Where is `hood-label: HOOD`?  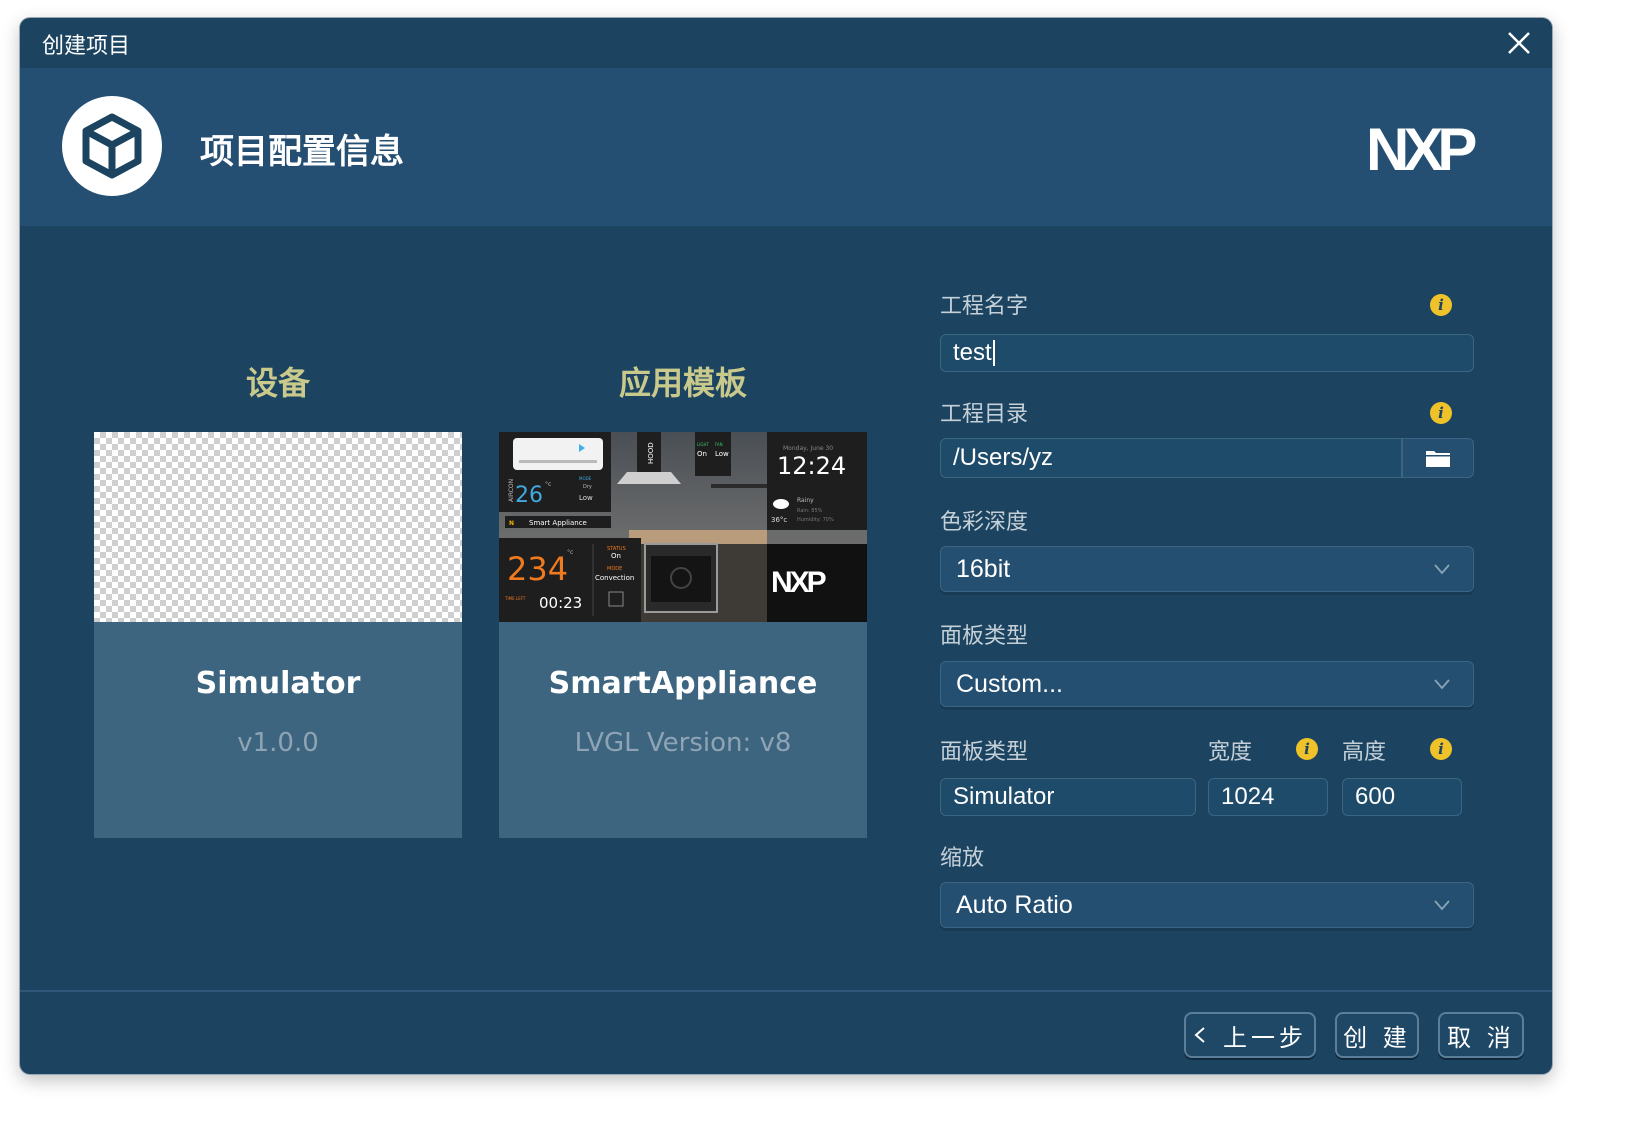
hood-label: HOOD is located at coordinates (651, 453).